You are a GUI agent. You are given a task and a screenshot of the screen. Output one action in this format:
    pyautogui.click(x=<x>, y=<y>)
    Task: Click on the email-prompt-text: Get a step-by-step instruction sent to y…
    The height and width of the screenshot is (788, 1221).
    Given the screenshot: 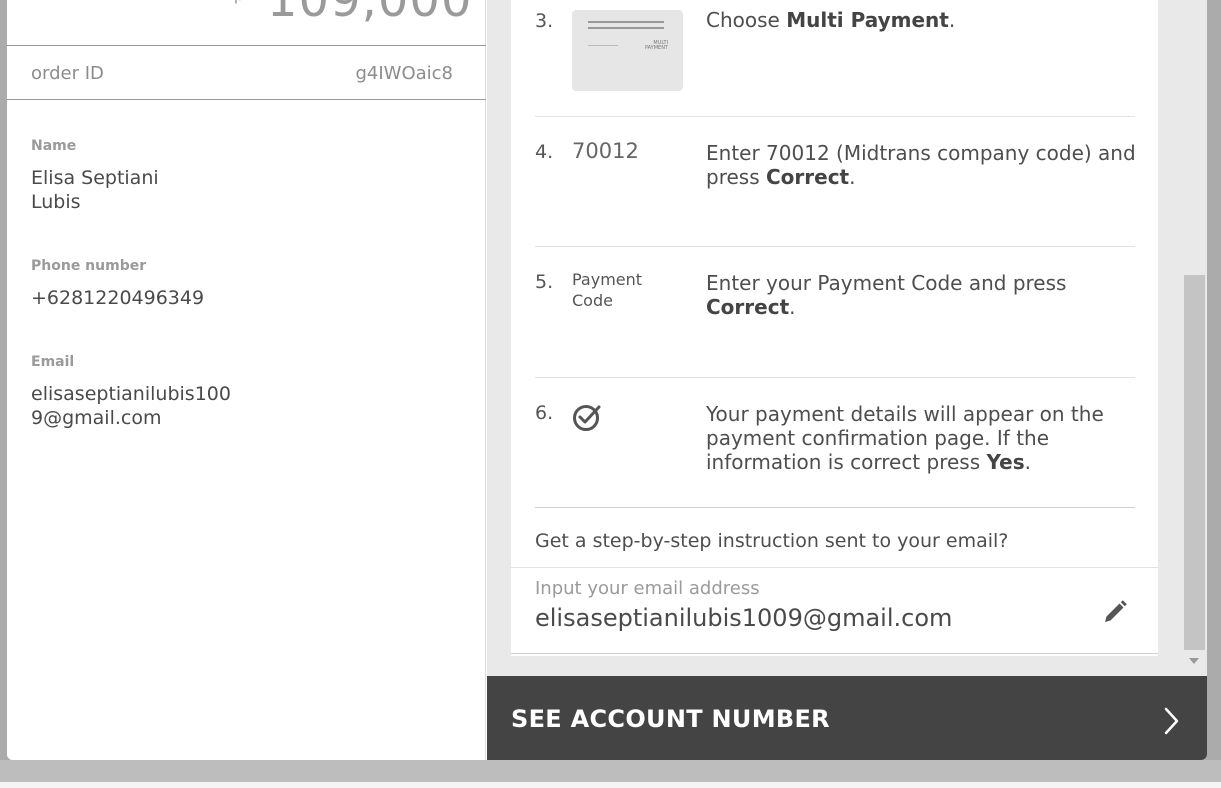 What is the action you would take?
    pyautogui.click(x=772, y=541)
    